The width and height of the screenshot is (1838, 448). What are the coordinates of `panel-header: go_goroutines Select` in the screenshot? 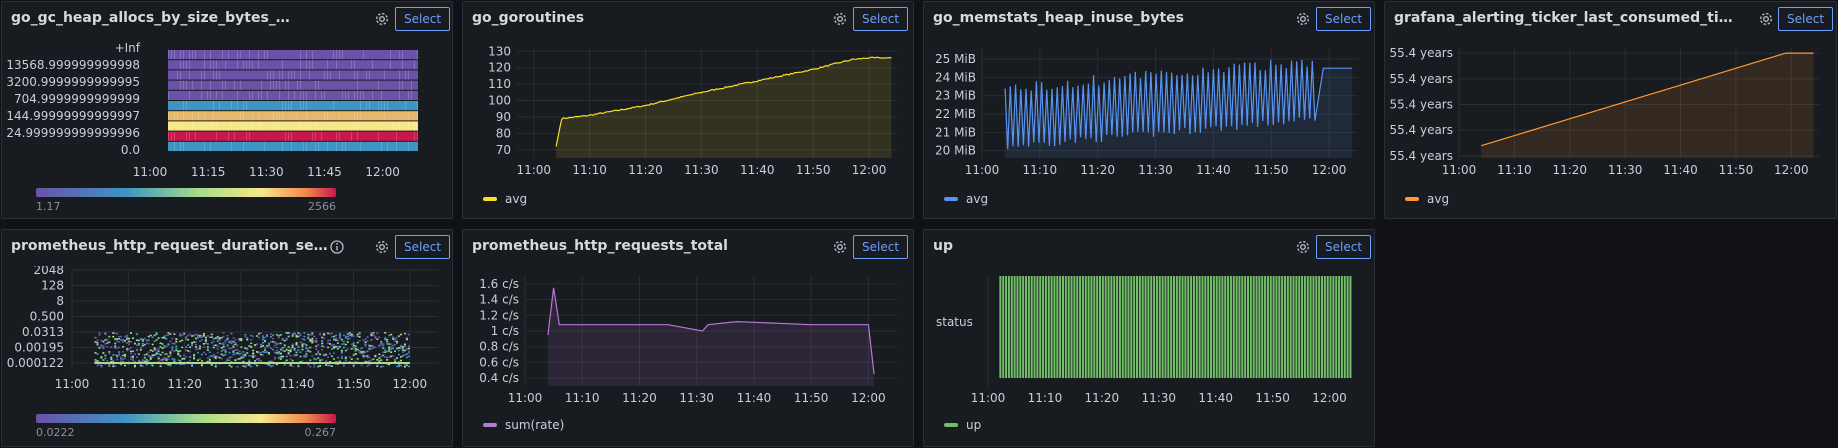 It's located at (688, 19).